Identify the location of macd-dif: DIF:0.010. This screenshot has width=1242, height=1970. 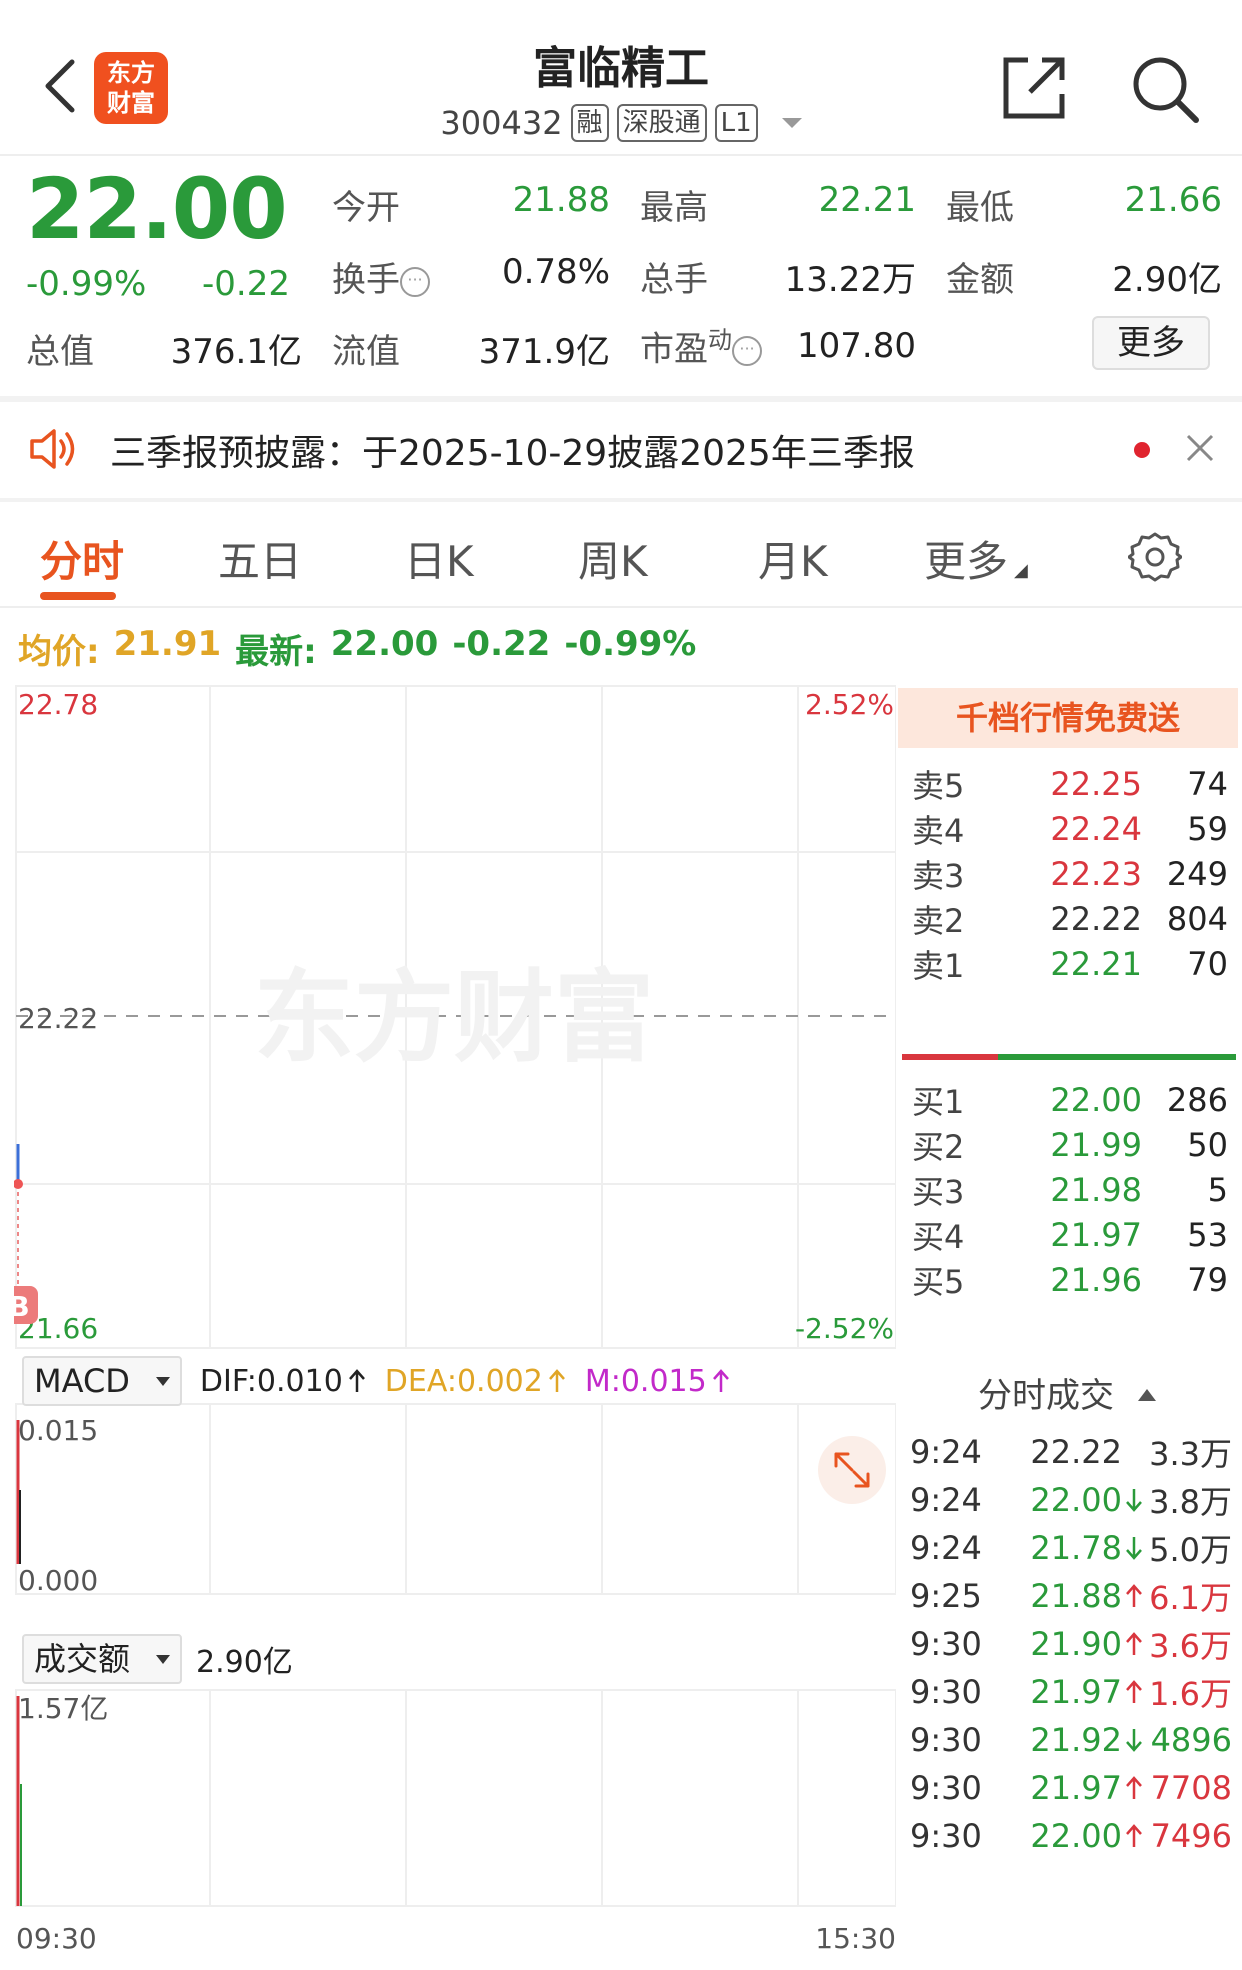
(283, 1381).